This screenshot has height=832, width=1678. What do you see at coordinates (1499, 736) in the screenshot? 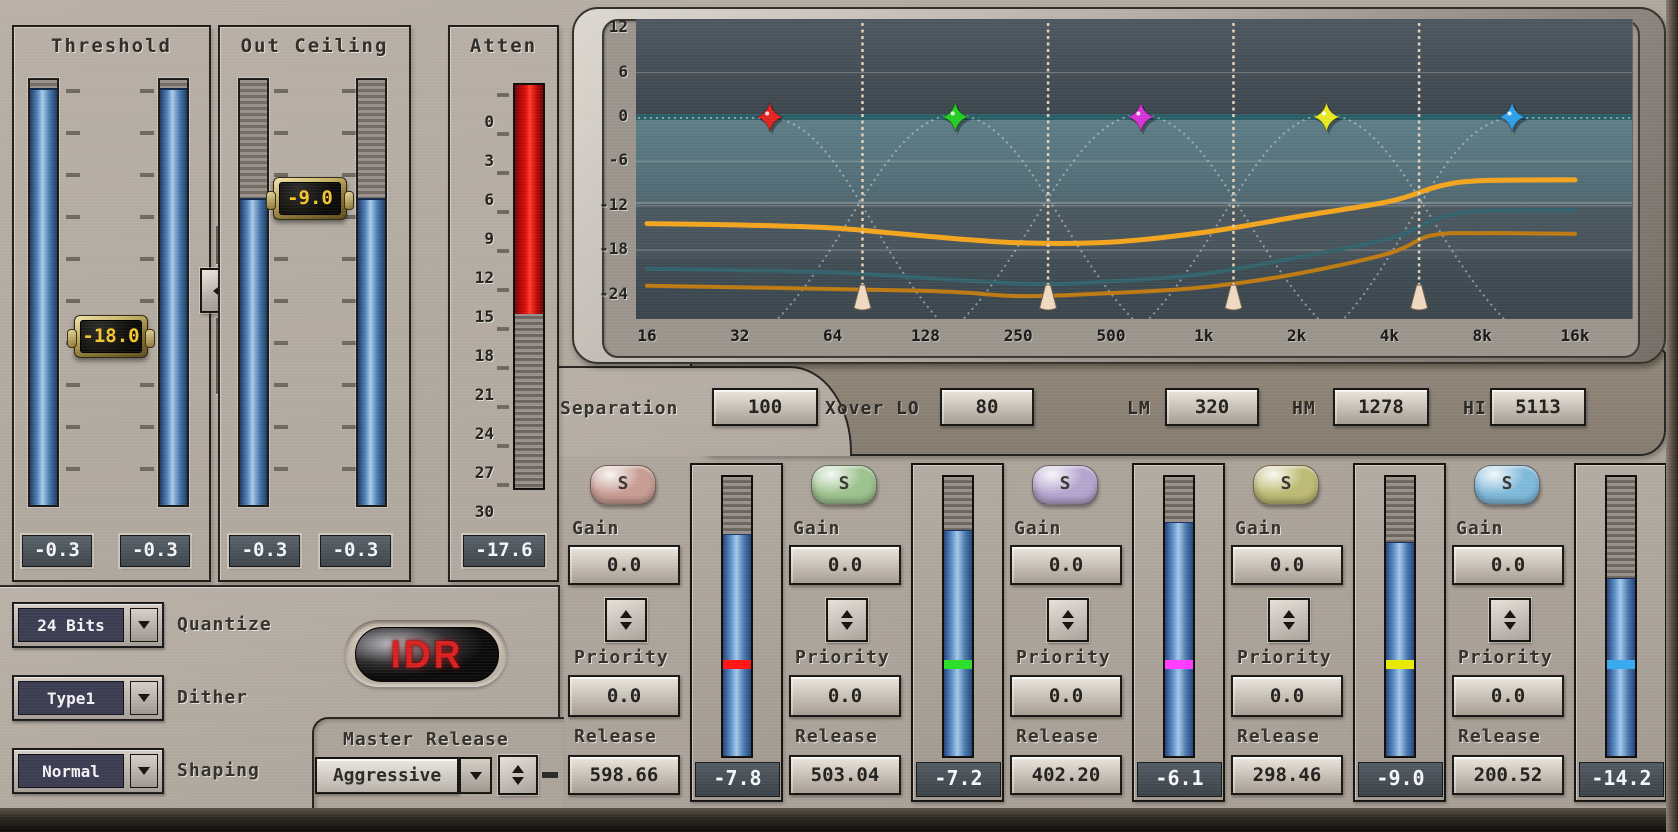
I see `band5-release-label: Release` at bounding box center [1499, 736].